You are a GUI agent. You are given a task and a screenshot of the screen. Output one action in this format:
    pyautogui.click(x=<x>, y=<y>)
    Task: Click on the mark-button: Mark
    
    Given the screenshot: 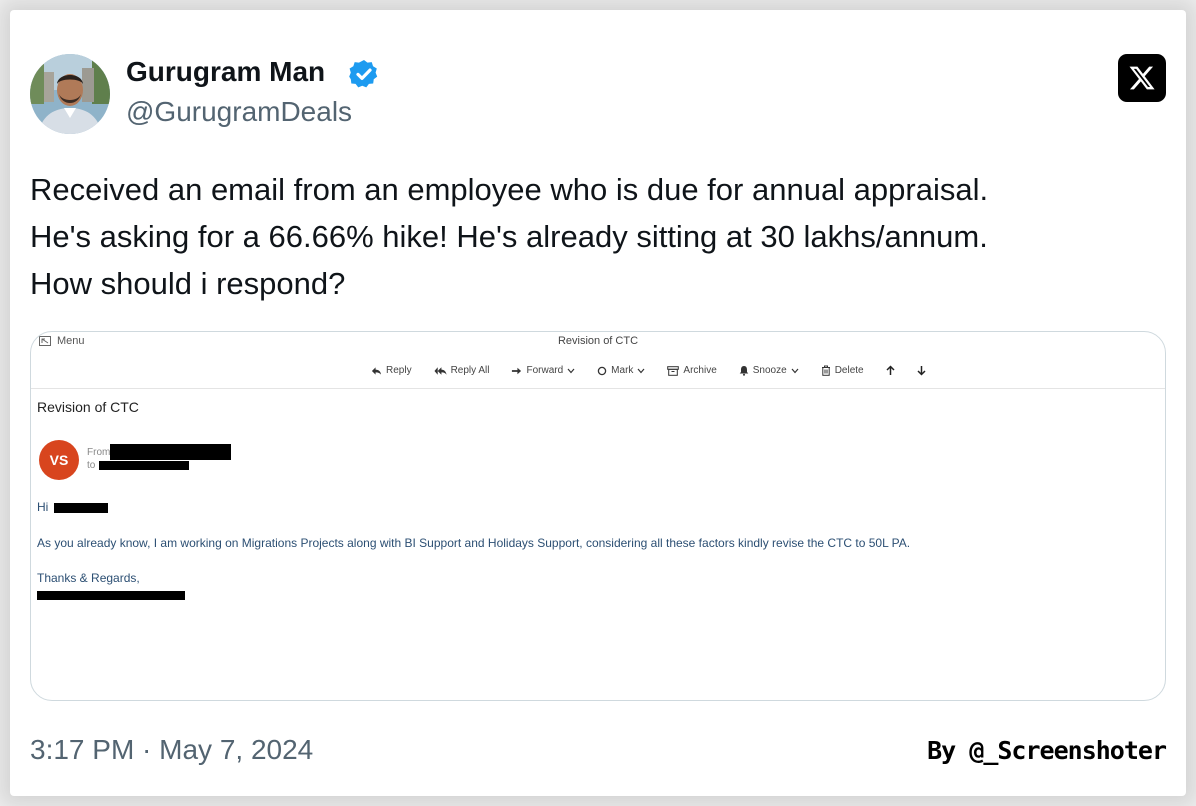 What is the action you would take?
    pyautogui.click(x=621, y=370)
    